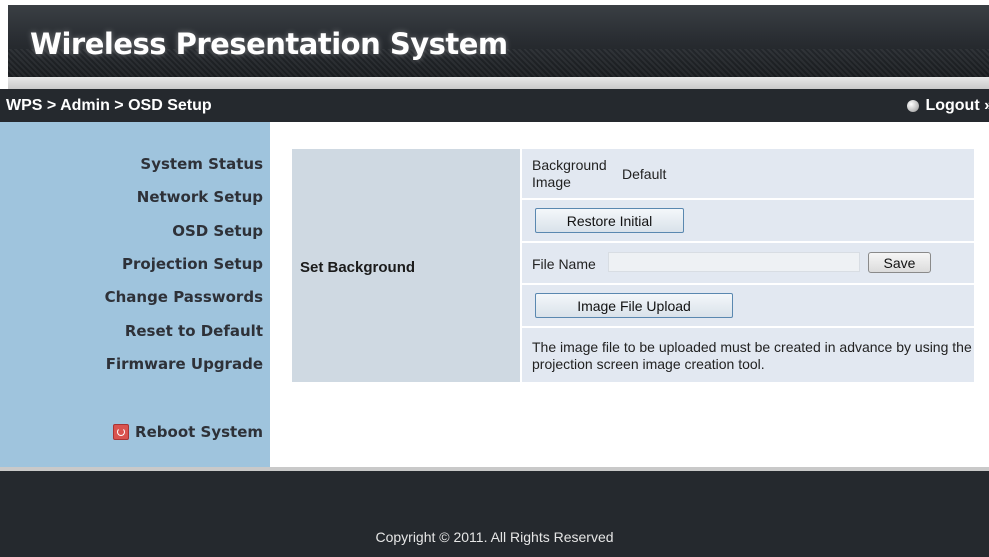 The width and height of the screenshot is (989, 557). I want to click on logout-label: Logout », so click(957, 105).